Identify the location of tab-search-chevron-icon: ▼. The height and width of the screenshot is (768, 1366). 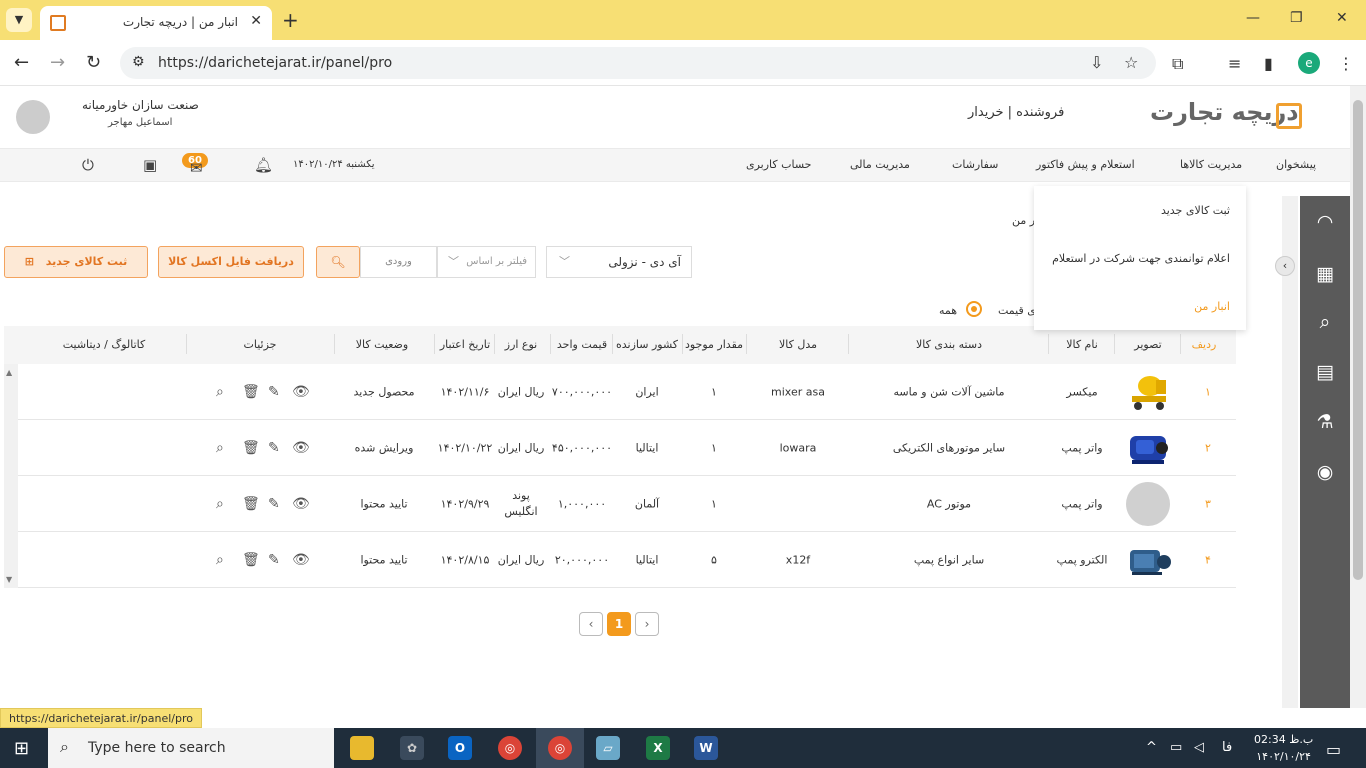
(19, 20).